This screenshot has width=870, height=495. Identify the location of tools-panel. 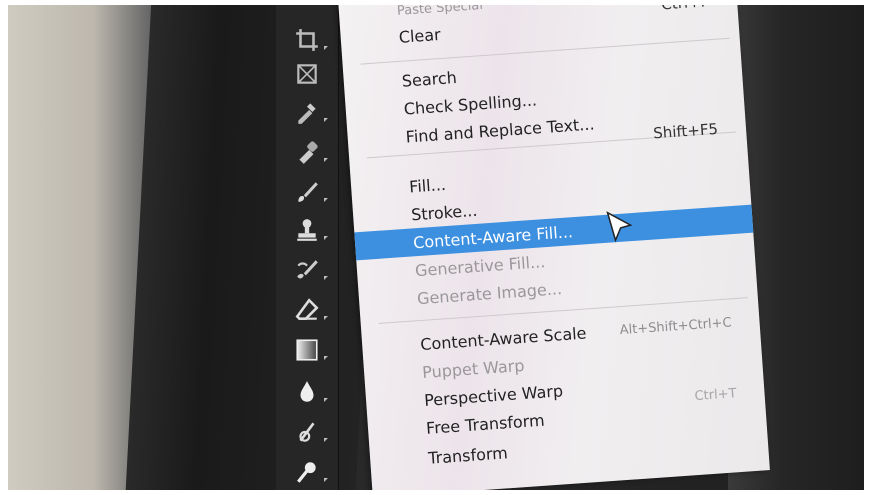
(307, 247).